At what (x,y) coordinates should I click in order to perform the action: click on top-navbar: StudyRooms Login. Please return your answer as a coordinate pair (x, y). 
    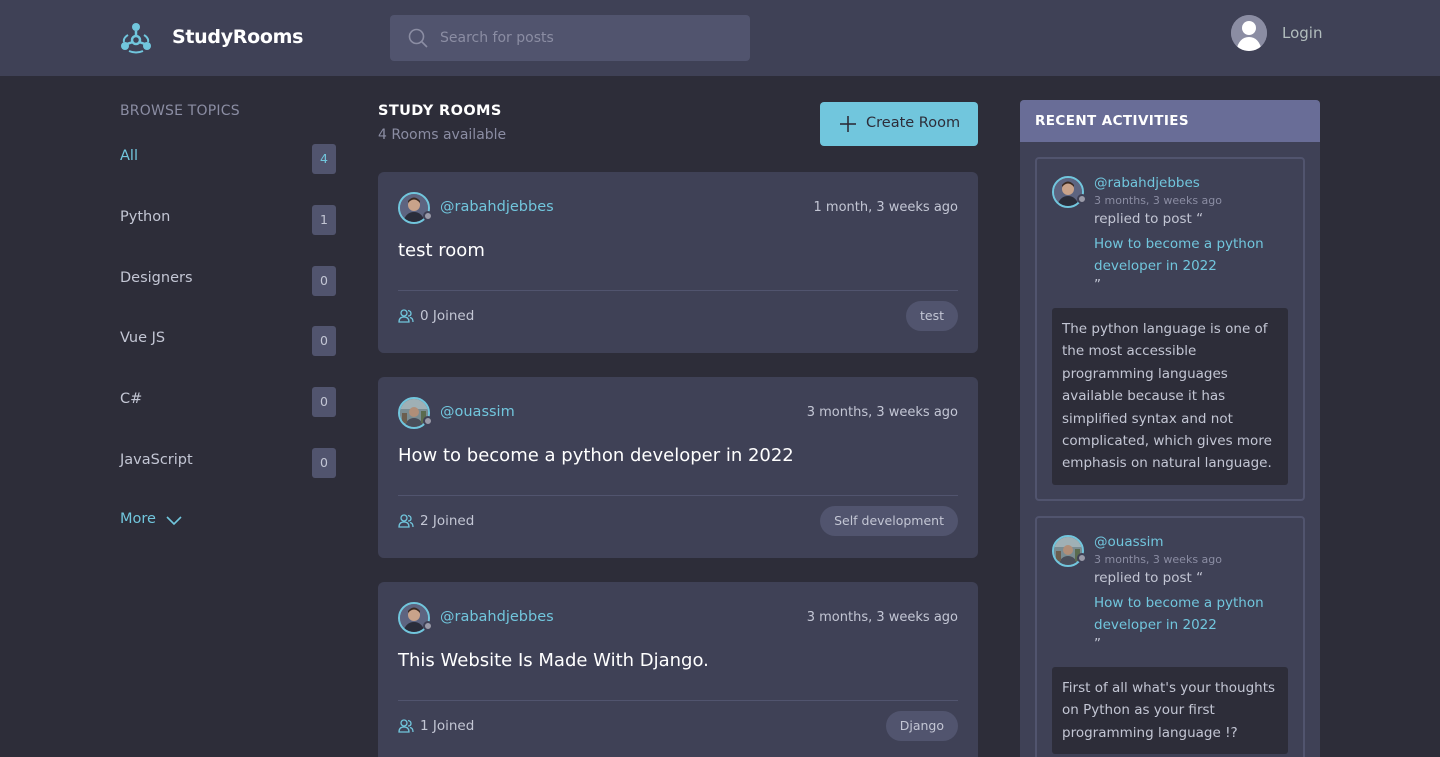
    Looking at the image, I should click on (720, 38).